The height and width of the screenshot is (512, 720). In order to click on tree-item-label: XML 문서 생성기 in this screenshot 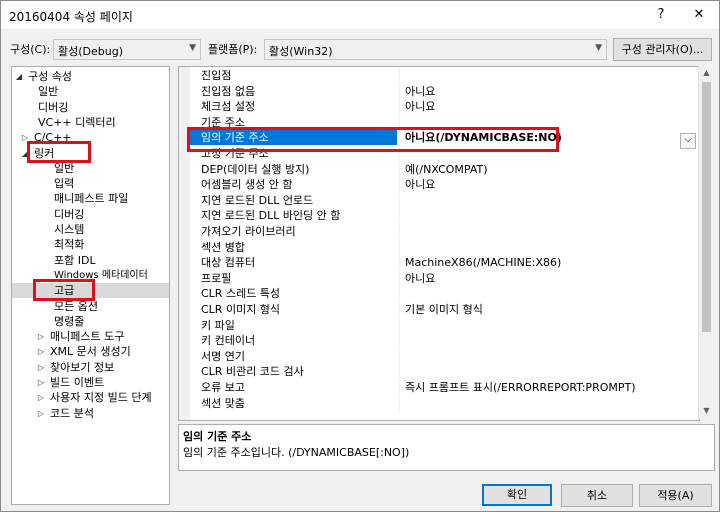, I will do `click(90, 352)`.